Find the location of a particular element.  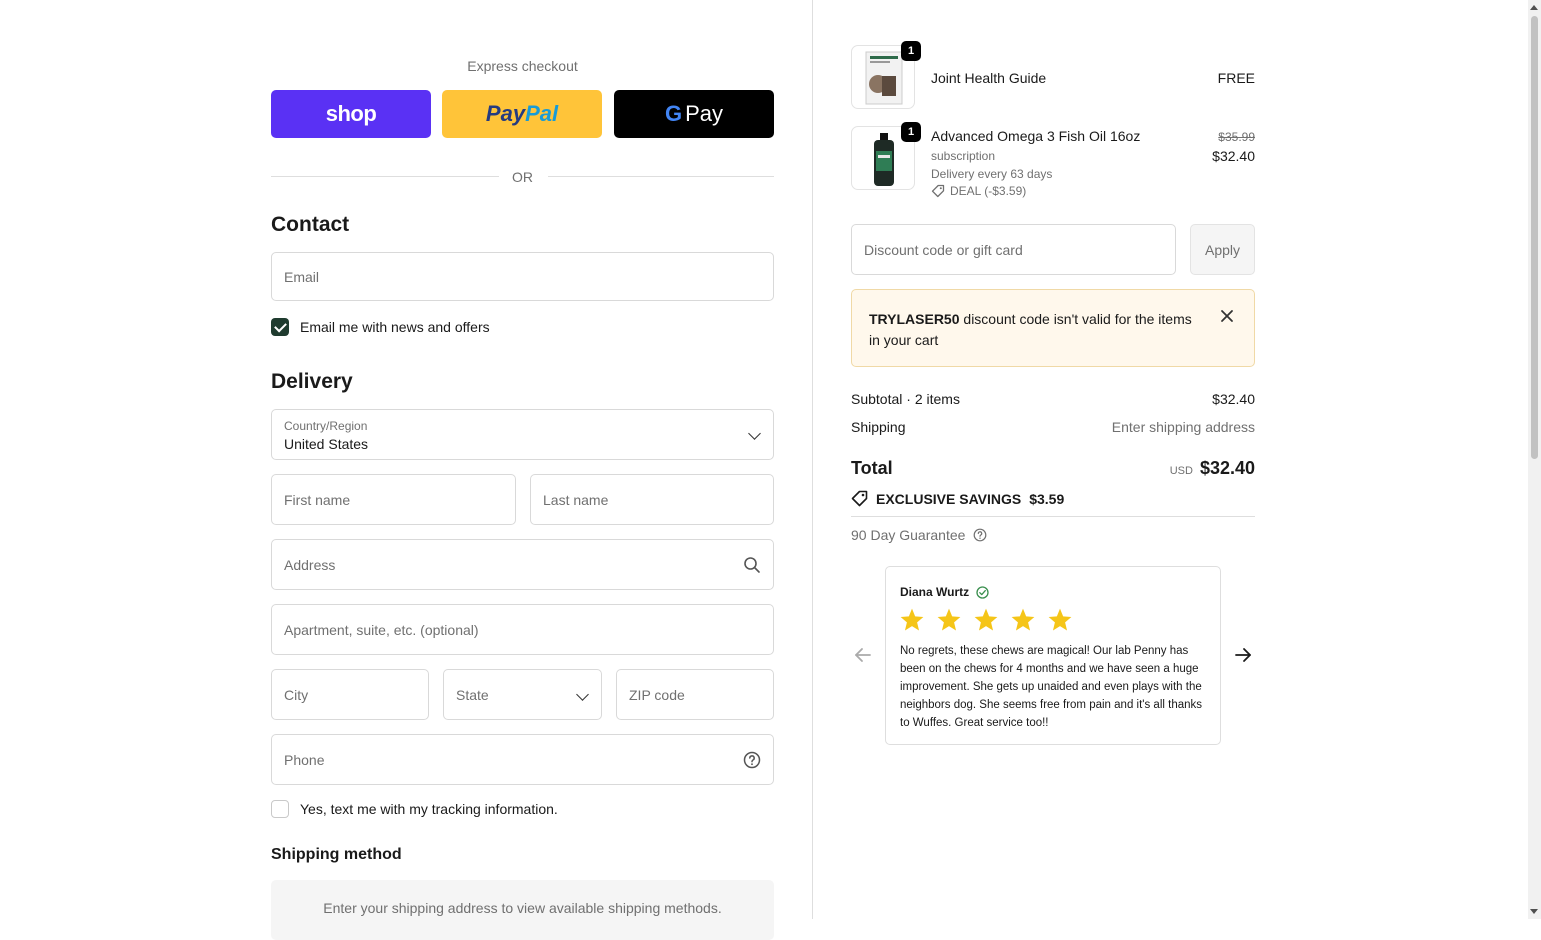

shipping-label: Shipping is located at coordinates (878, 427).